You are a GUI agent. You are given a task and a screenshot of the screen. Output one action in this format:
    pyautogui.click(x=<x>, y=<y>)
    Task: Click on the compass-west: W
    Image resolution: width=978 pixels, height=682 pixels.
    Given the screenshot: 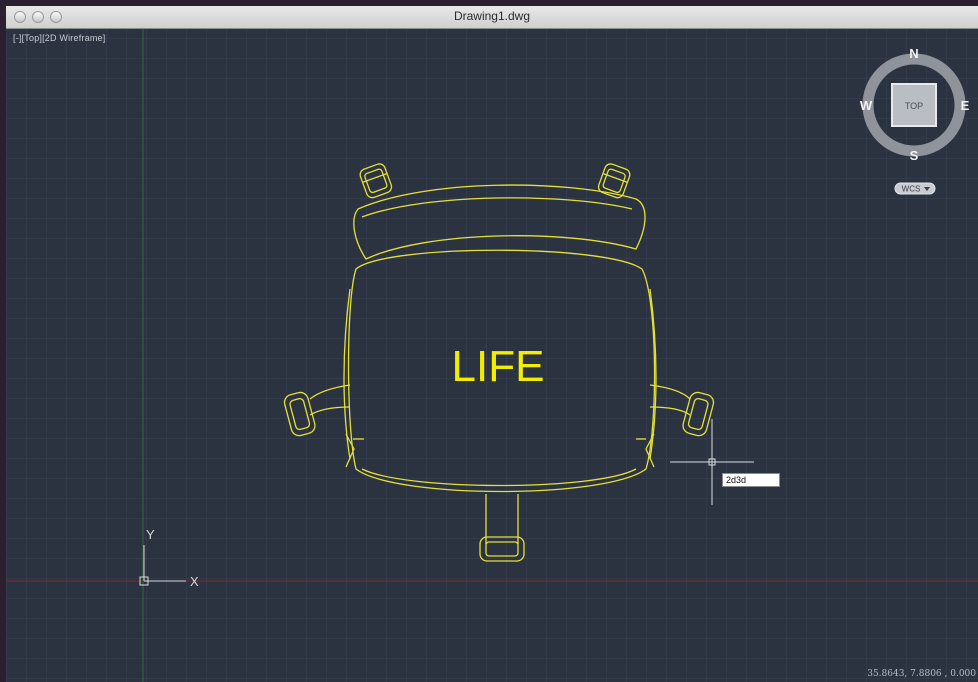 What is the action you would take?
    pyautogui.click(x=866, y=105)
    